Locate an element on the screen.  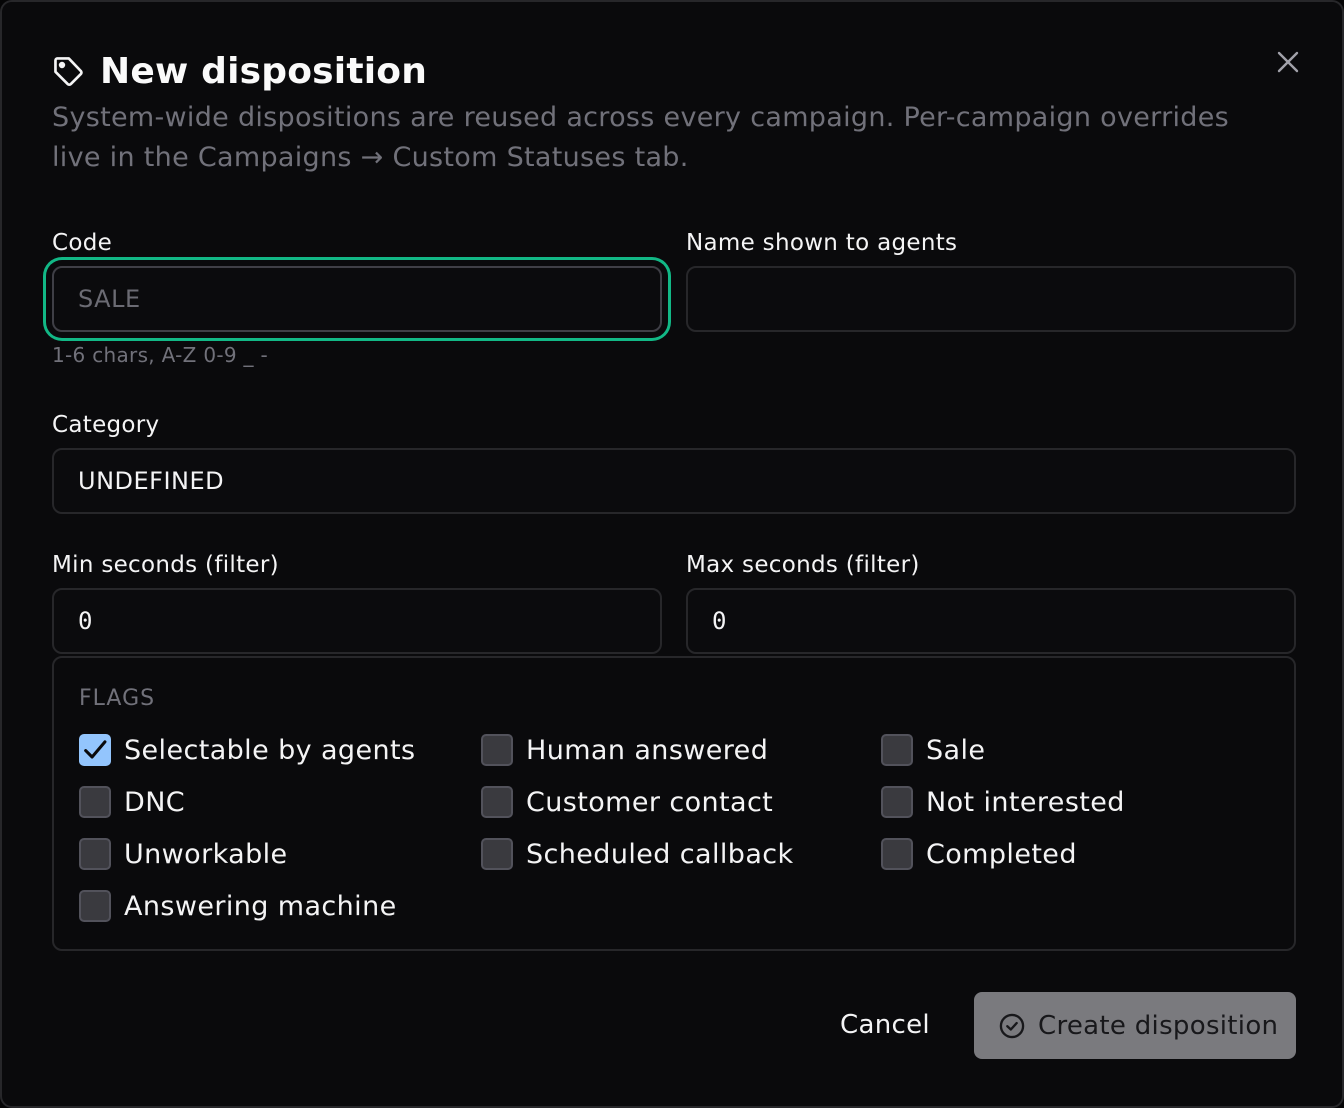
flag-label: Unworkable is located at coordinates (206, 854).